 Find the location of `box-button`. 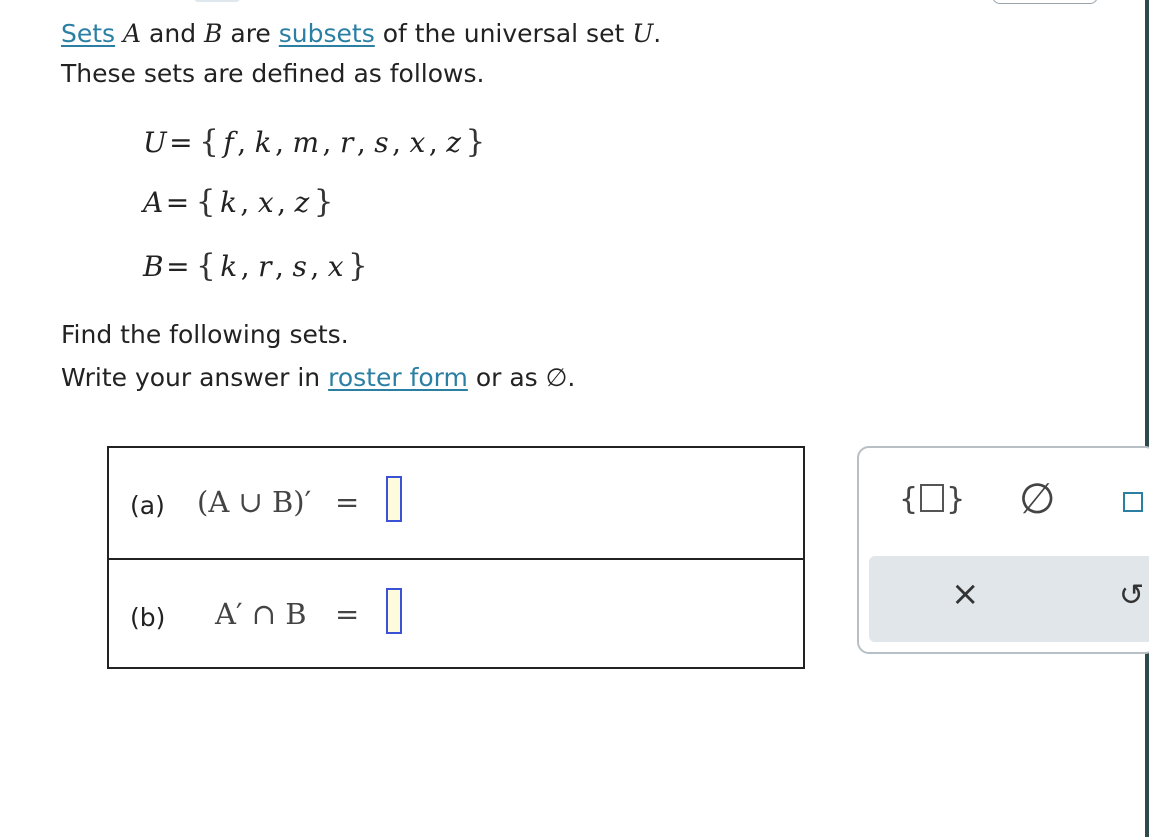

box-button is located at coordinates (1133, 502).